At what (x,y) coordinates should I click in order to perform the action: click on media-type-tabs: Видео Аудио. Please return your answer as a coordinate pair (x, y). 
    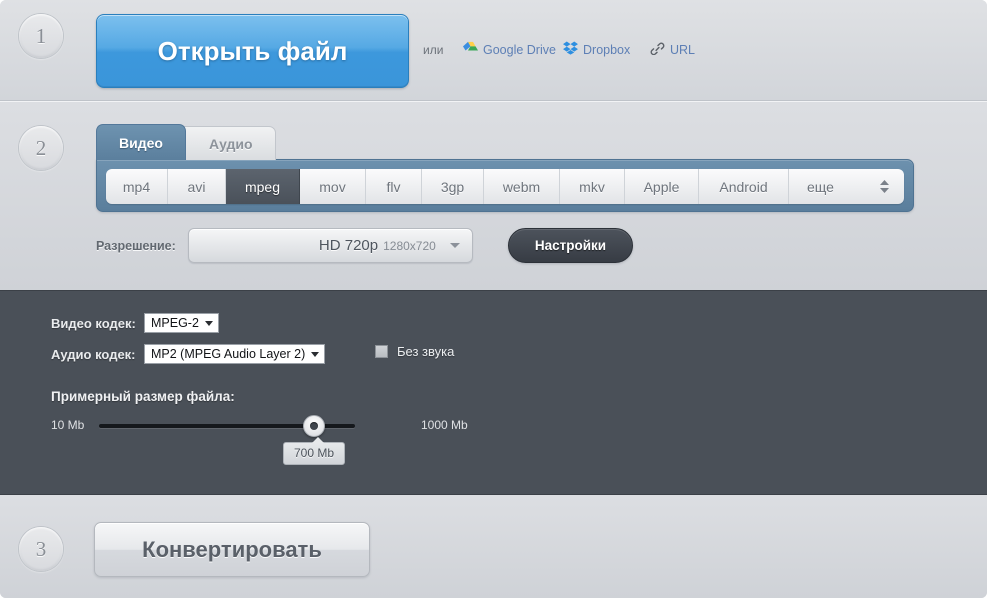
    Looking at the image, I should click on (186, 142).